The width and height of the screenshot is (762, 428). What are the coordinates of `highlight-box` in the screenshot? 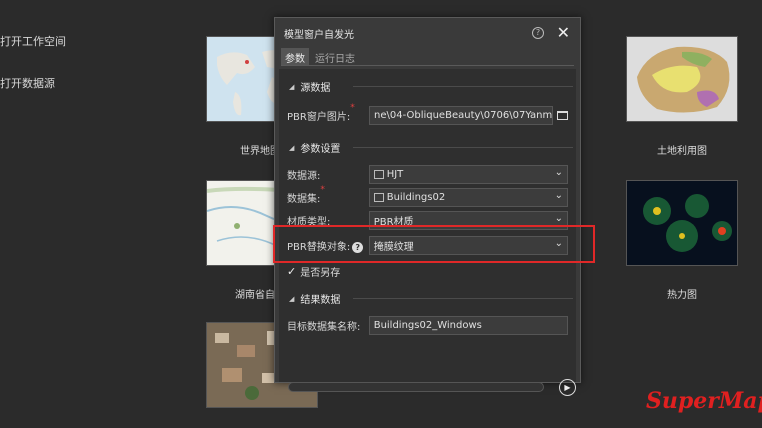 It's located at (434, 244).